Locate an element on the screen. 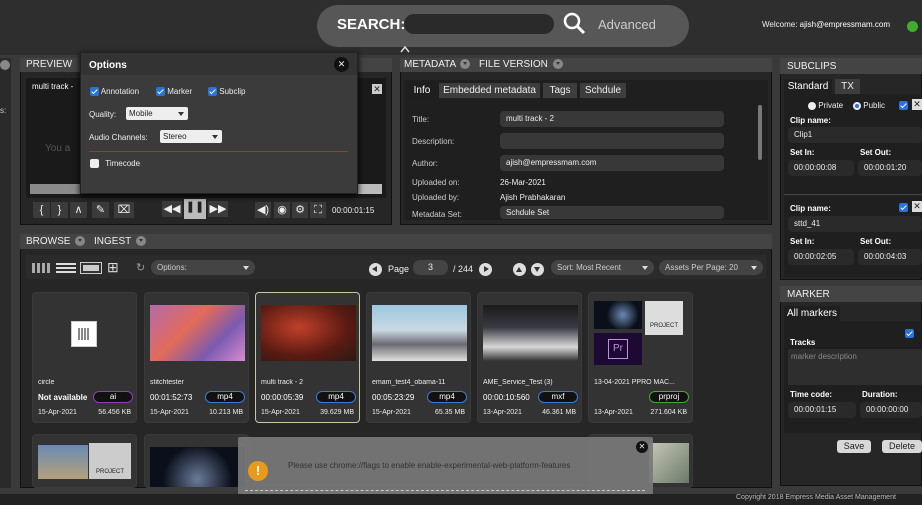 Image resolution: width=922 pixels, height=505 pixels. refresh-icon: ↻ is located at coordinates (140, 267).